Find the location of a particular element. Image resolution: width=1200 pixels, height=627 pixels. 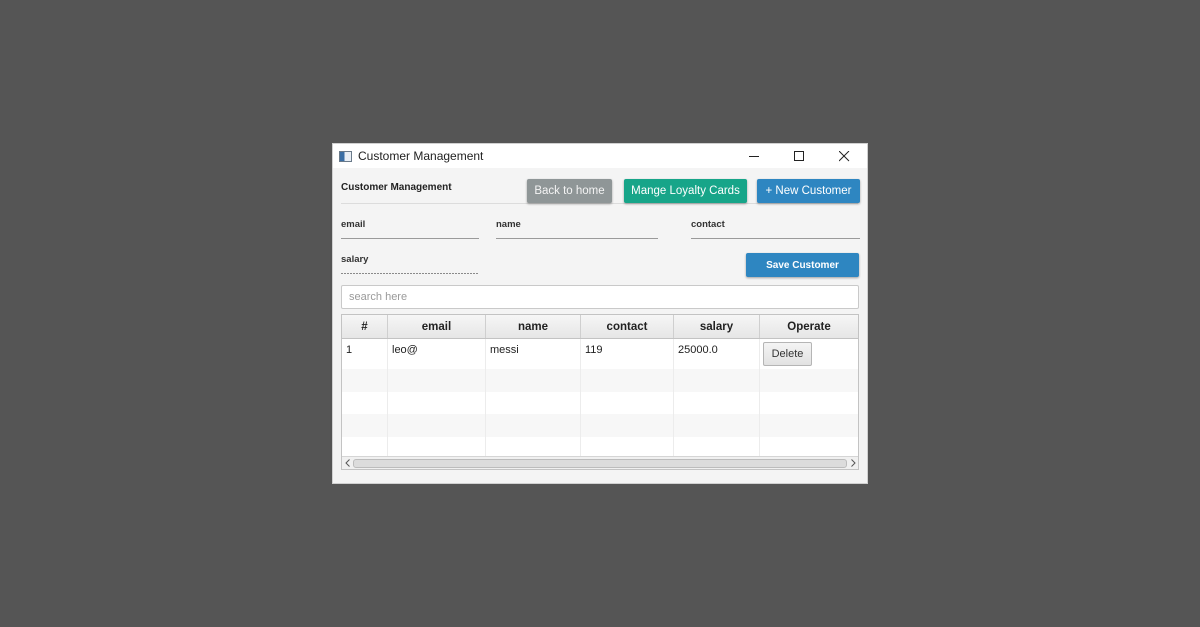

cell-name: messi is located at coordinates (533, 354).